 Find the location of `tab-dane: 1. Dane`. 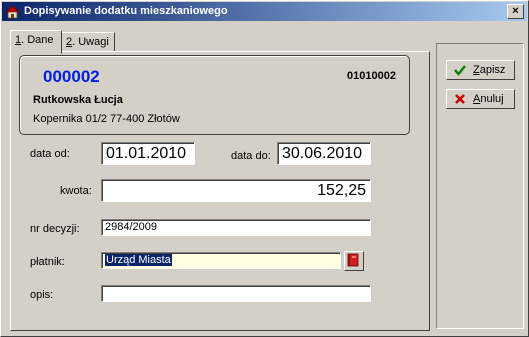

tab-dane: 1. Dane is located at coordinates (36, 42).